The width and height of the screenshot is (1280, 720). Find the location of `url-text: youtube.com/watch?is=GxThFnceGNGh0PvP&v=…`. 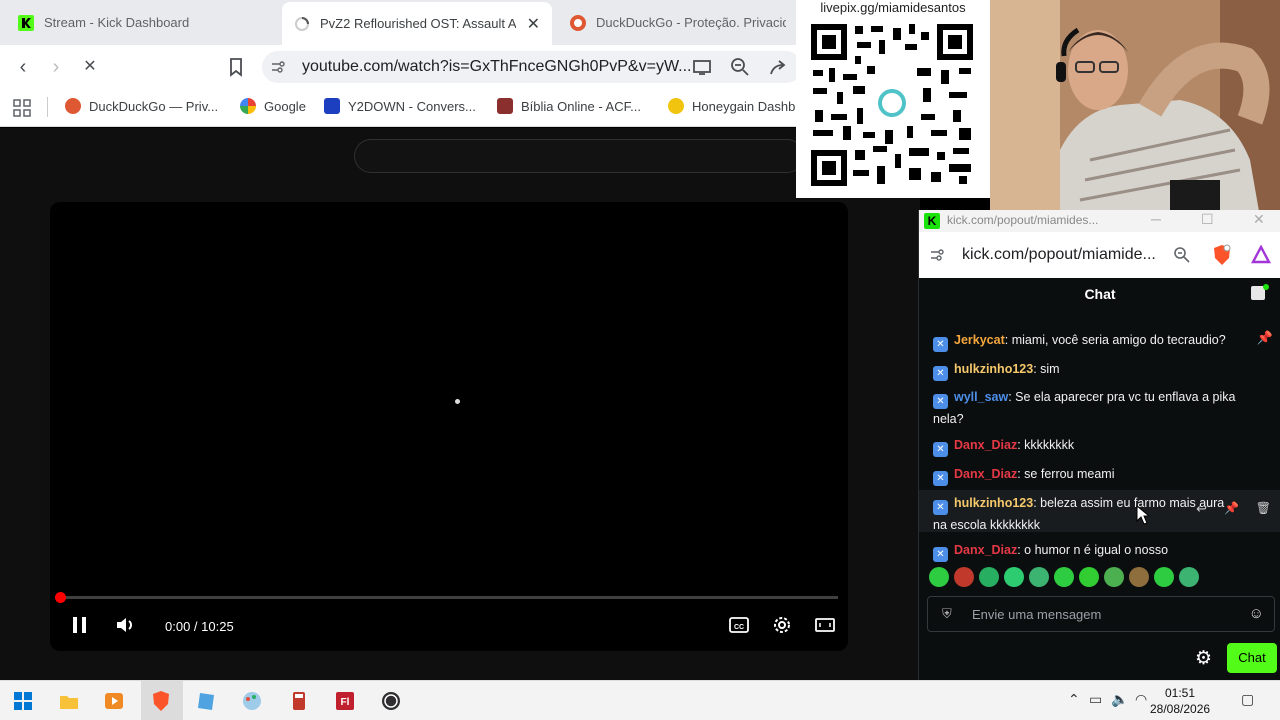

url-text: youtube.com/watch?is=GxThFnceGNGh0PvP&v=… is located at coordinates (497, 66).